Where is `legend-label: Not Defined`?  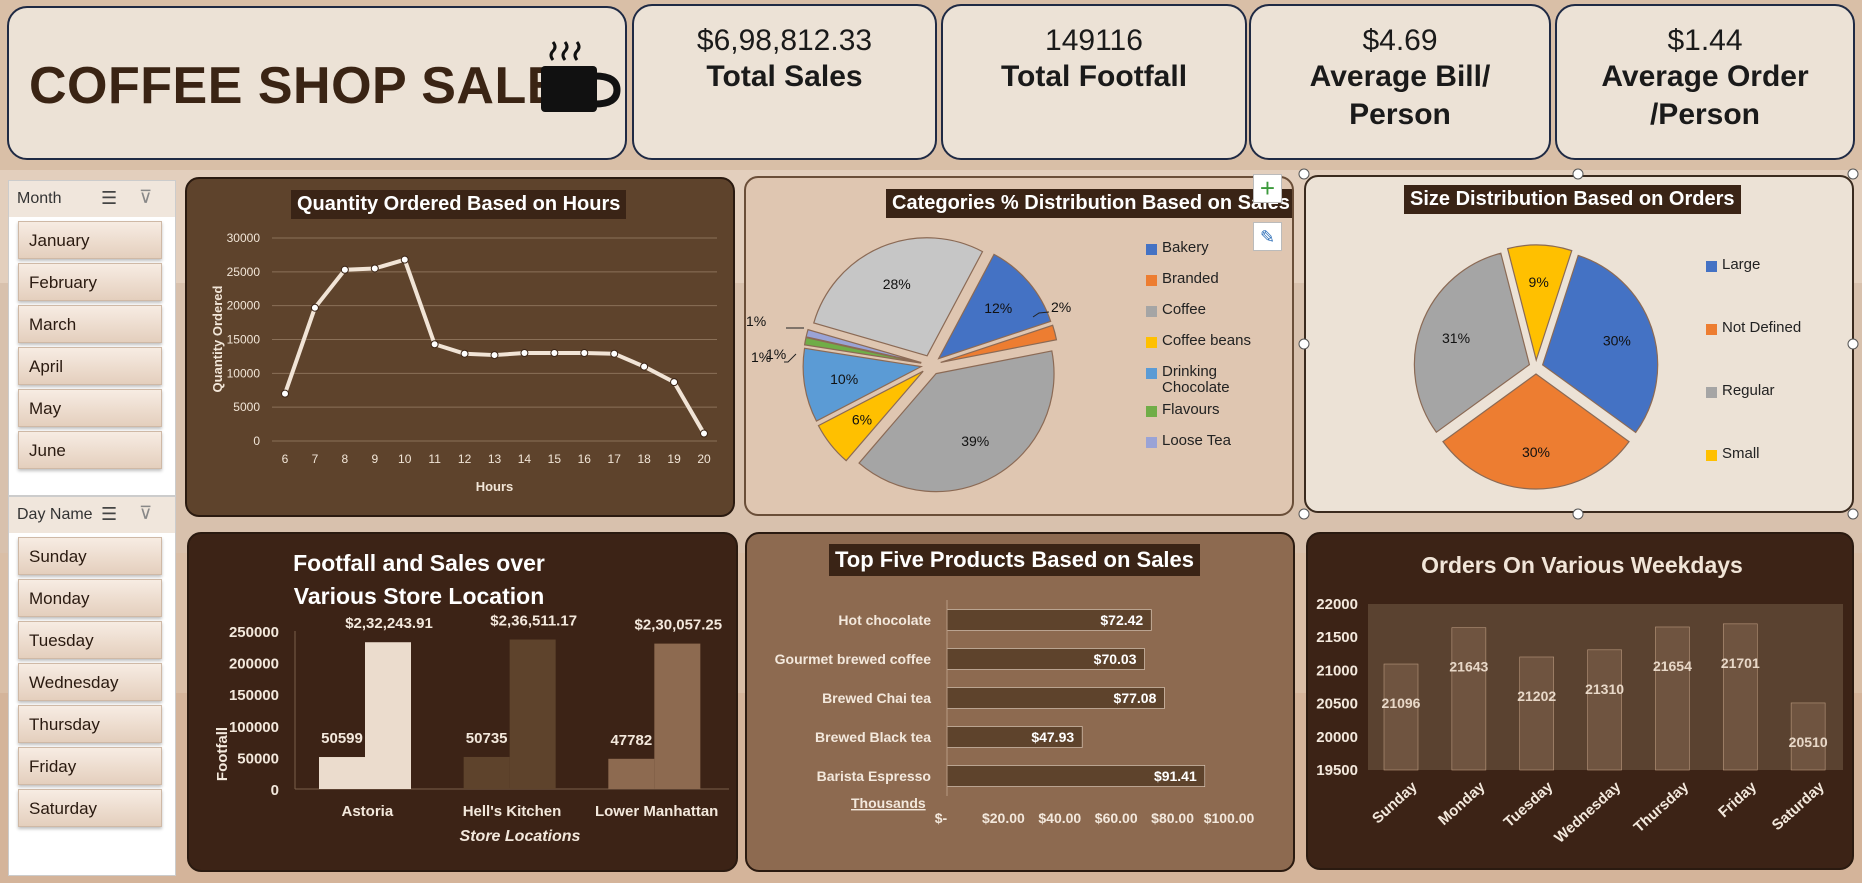 legend-label: Not Defined is located at coordinates (1762, 327).